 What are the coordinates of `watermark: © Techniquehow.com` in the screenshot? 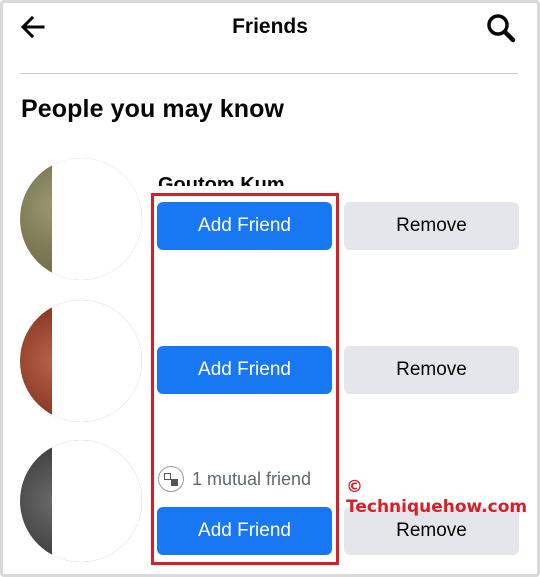 It's located at (437, 497).